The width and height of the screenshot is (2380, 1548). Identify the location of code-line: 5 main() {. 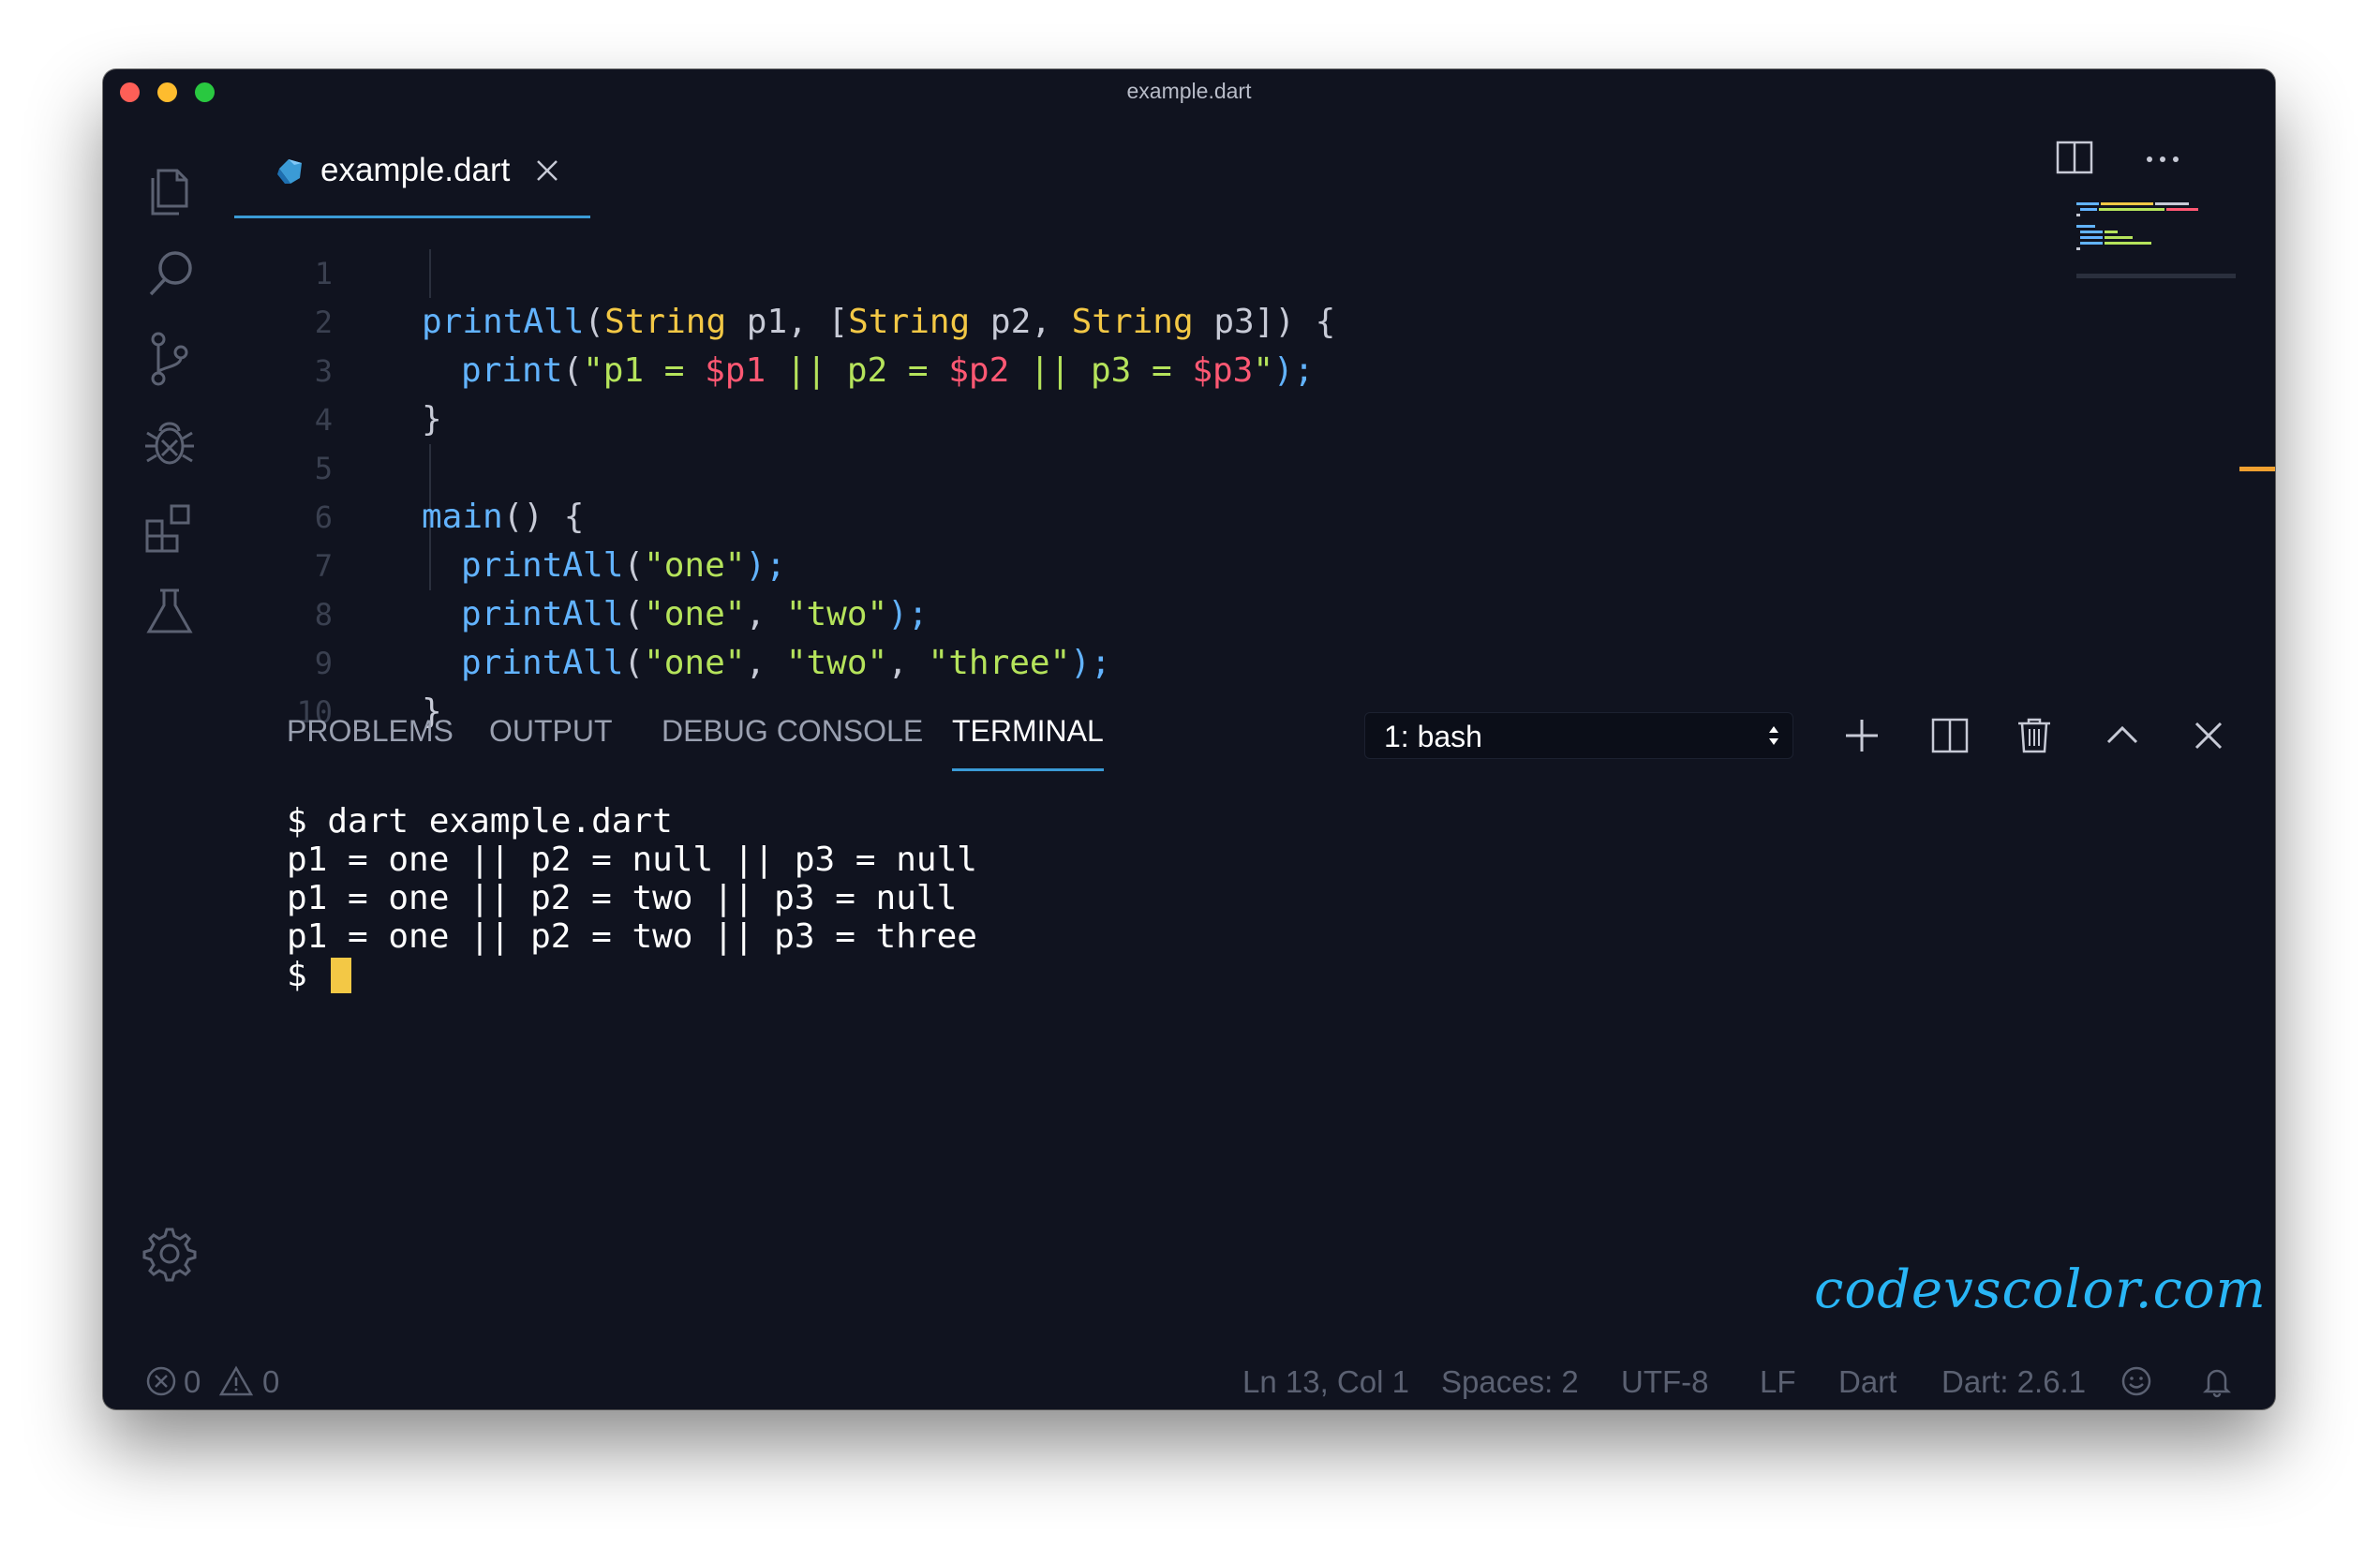
(433, 465).